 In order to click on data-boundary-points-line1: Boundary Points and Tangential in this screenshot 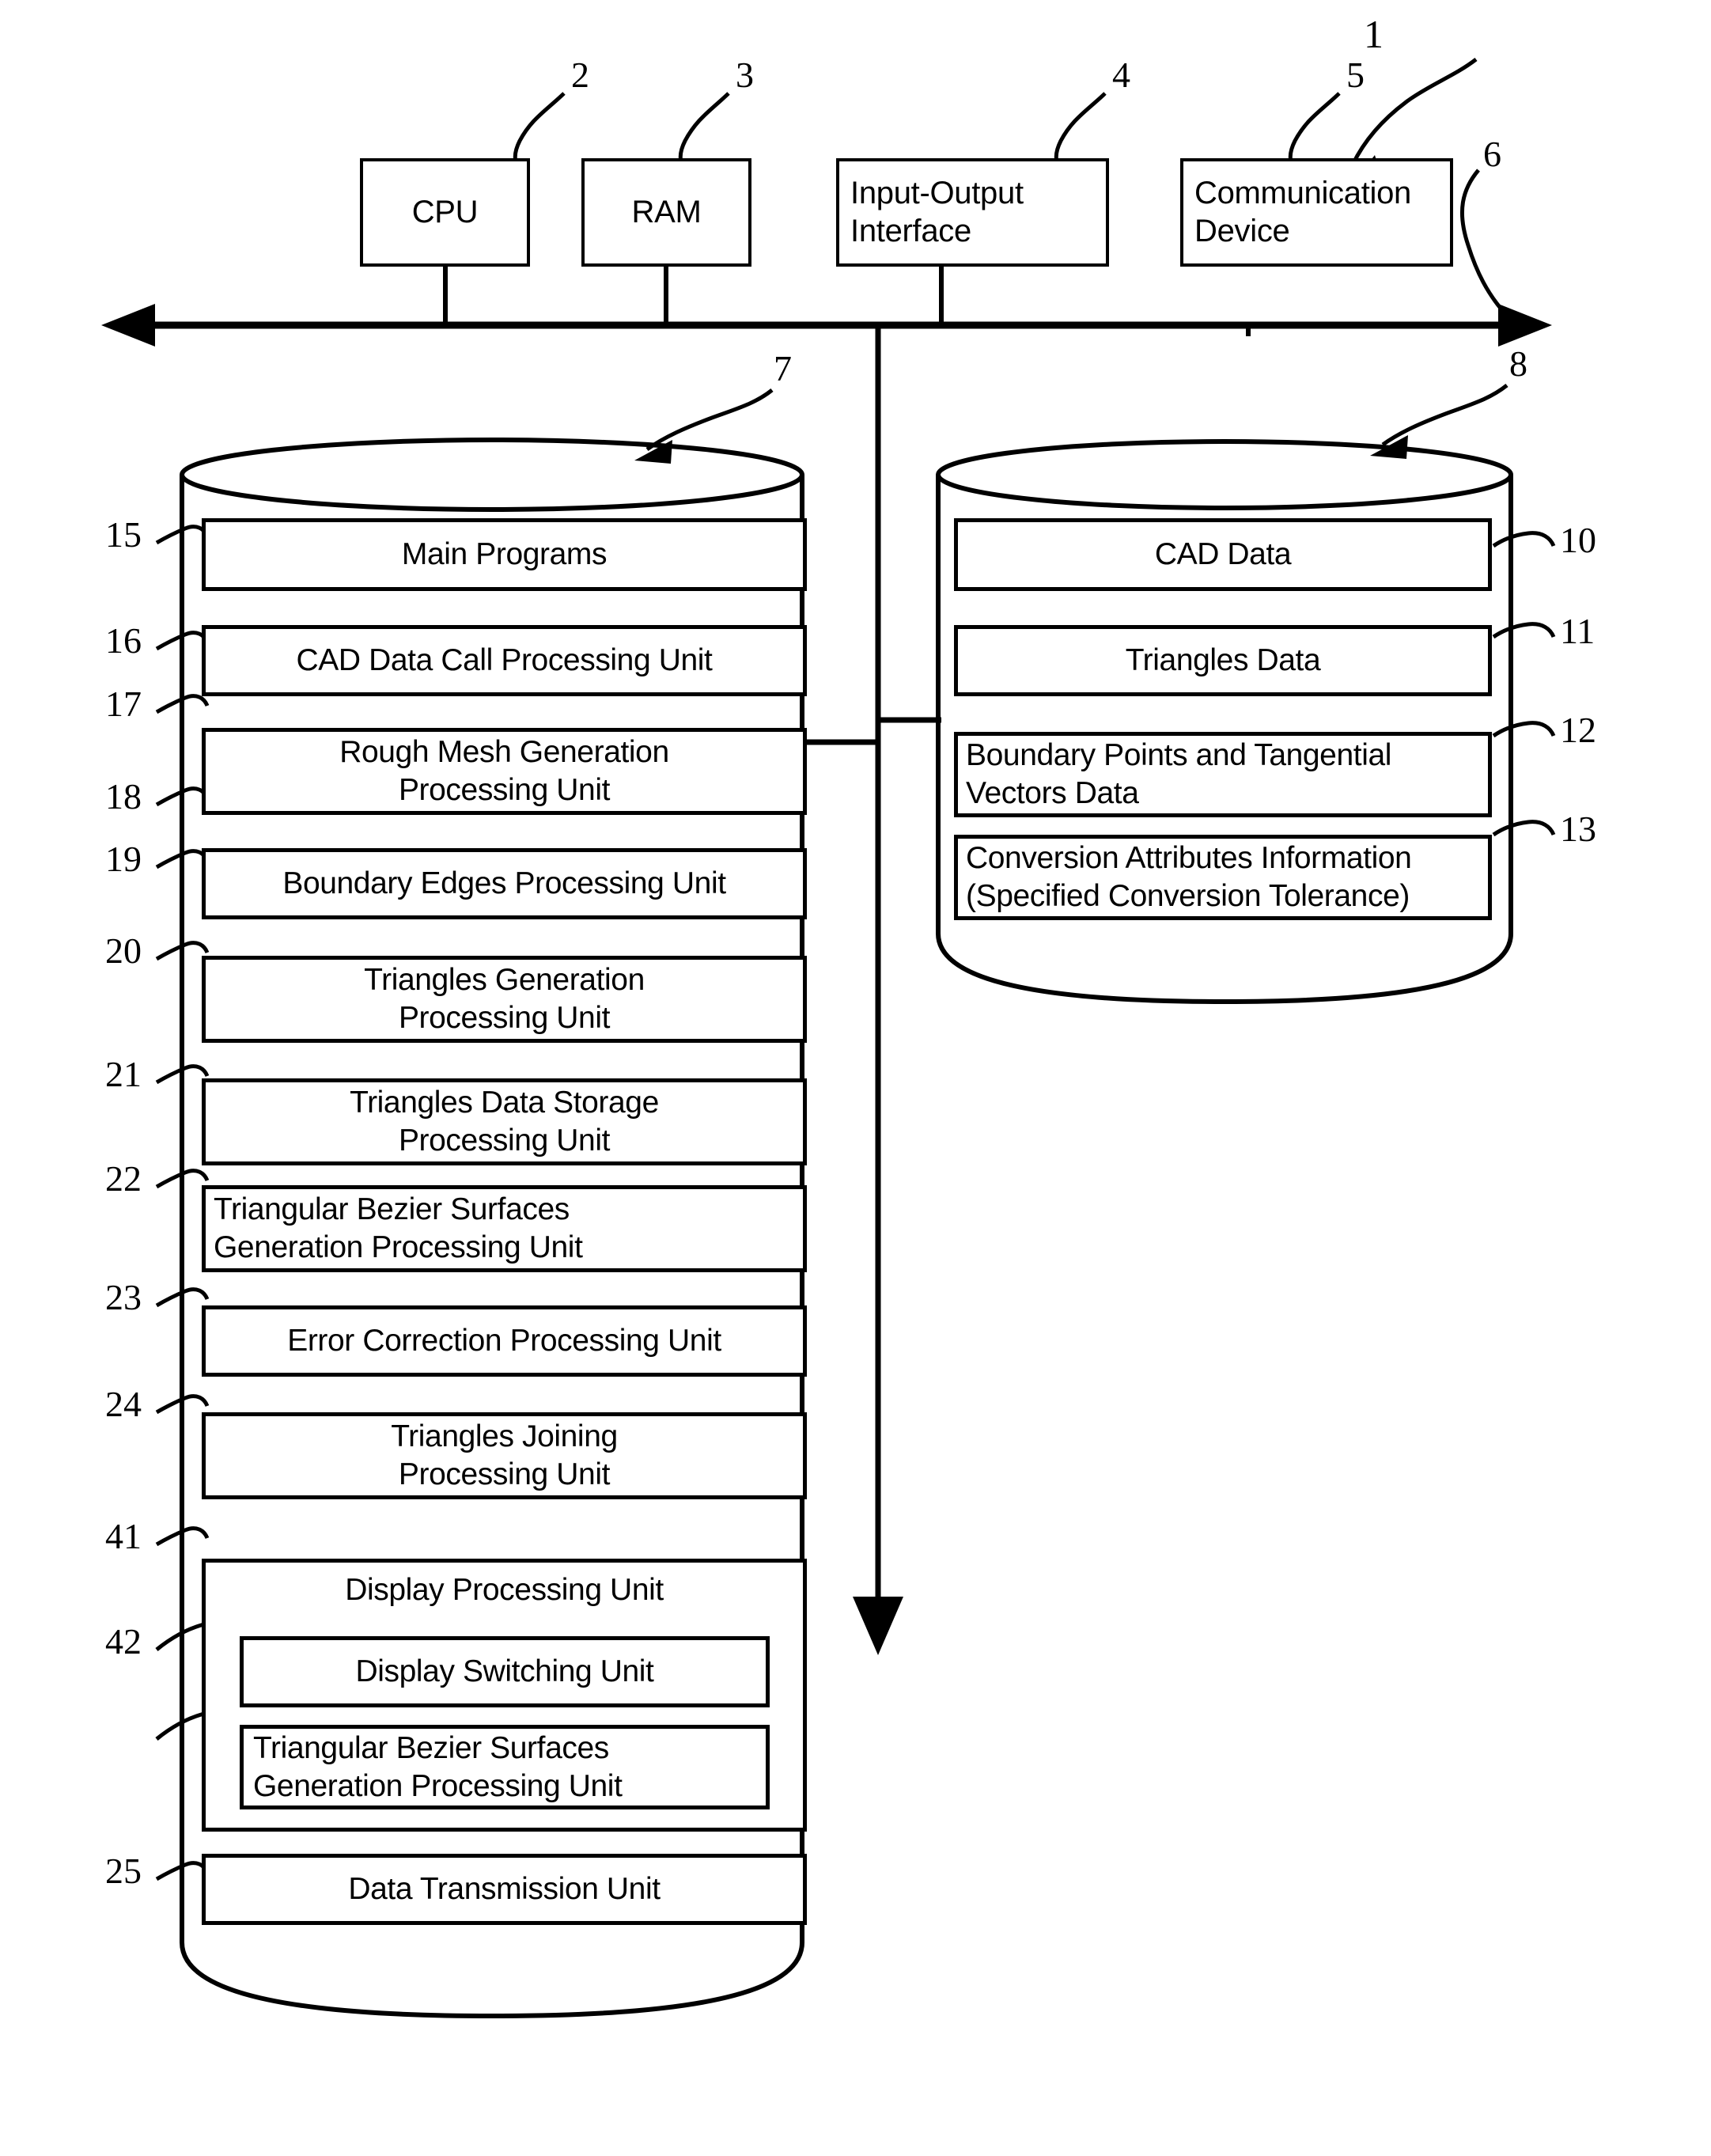, I will do `click(1179, 755)`.